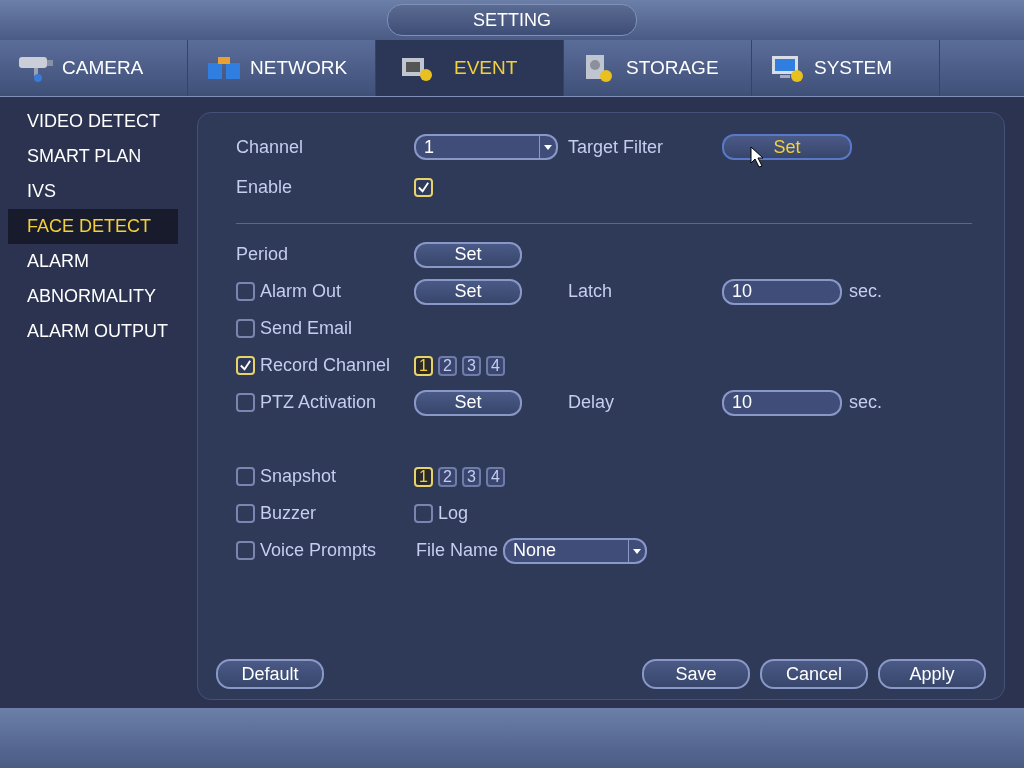 The width and height of the screenshot is (1024, 768). Describe the element at coordinates (318, 402) in the screenshot. I see `option-label: PTZ Activation` at that location.